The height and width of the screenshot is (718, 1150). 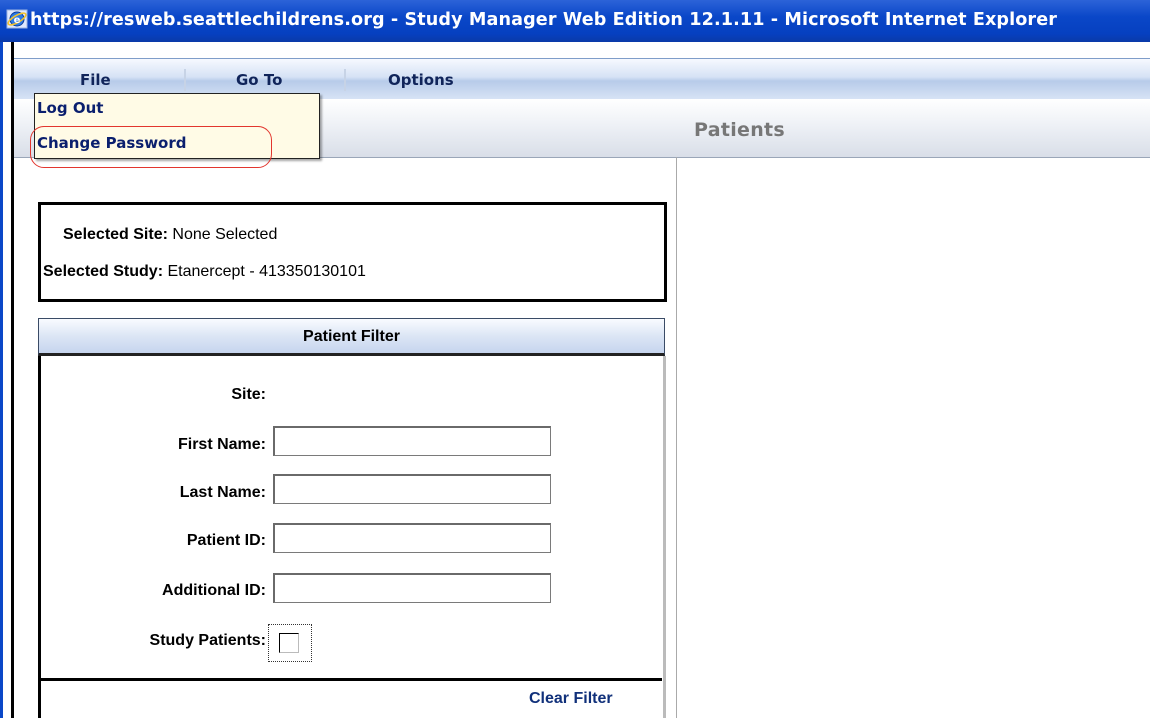 I want to click on menu-file: File, so click(x=95, y=80).